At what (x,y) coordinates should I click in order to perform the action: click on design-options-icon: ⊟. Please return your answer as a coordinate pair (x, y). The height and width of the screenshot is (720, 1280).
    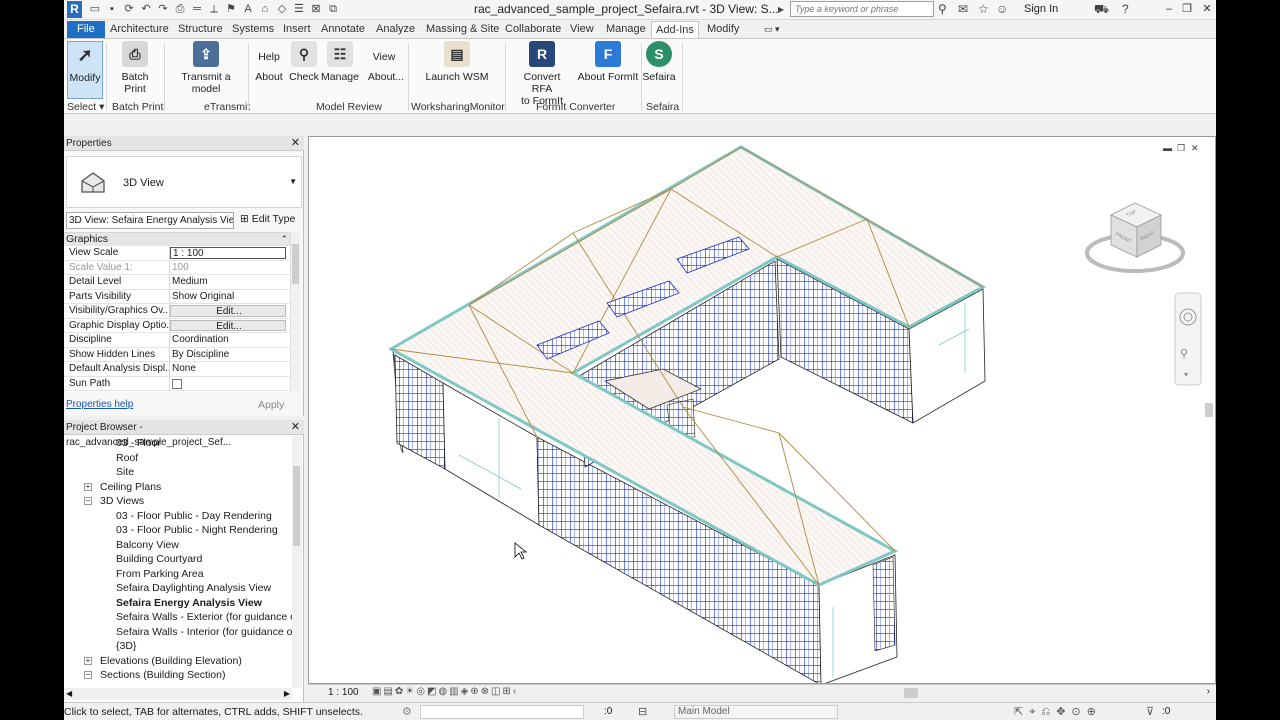
    Looking at the image, I should click on (642, 711).